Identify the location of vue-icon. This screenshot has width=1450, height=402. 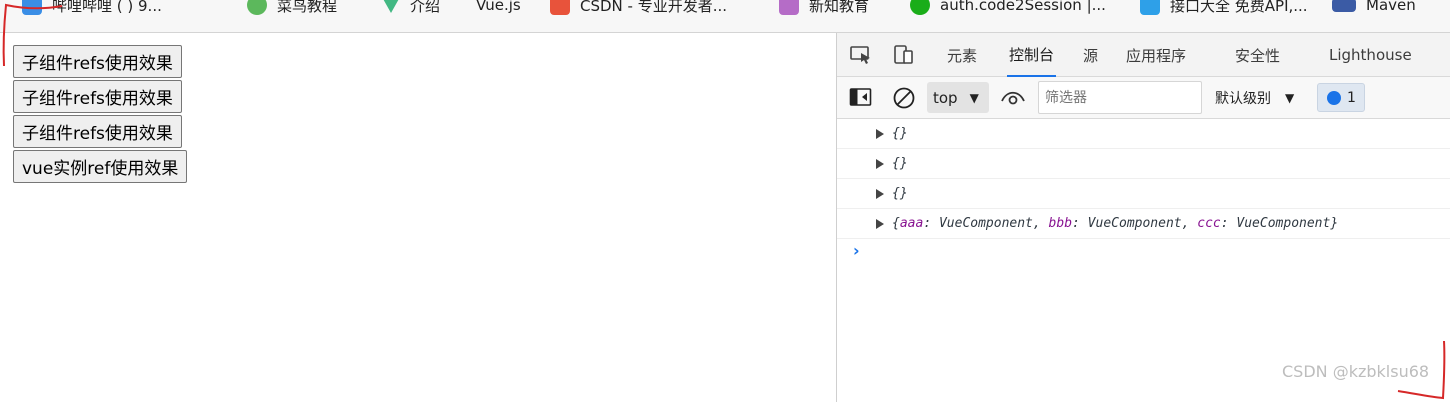
(391, 6).